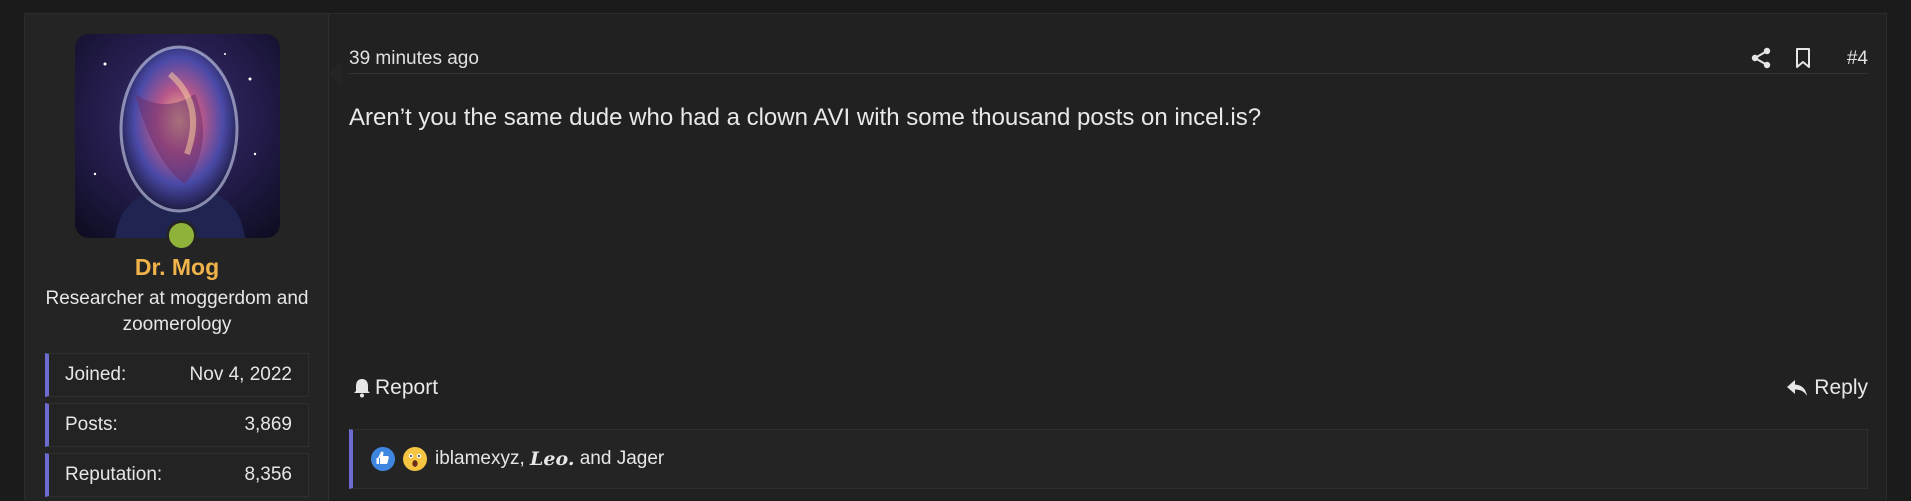 Image resolution: width=1911 pixels, height=501 pixels. Describe the element at coordinates (641, 459) in the screenshot. I see `reactor-name: Jager` at that location.